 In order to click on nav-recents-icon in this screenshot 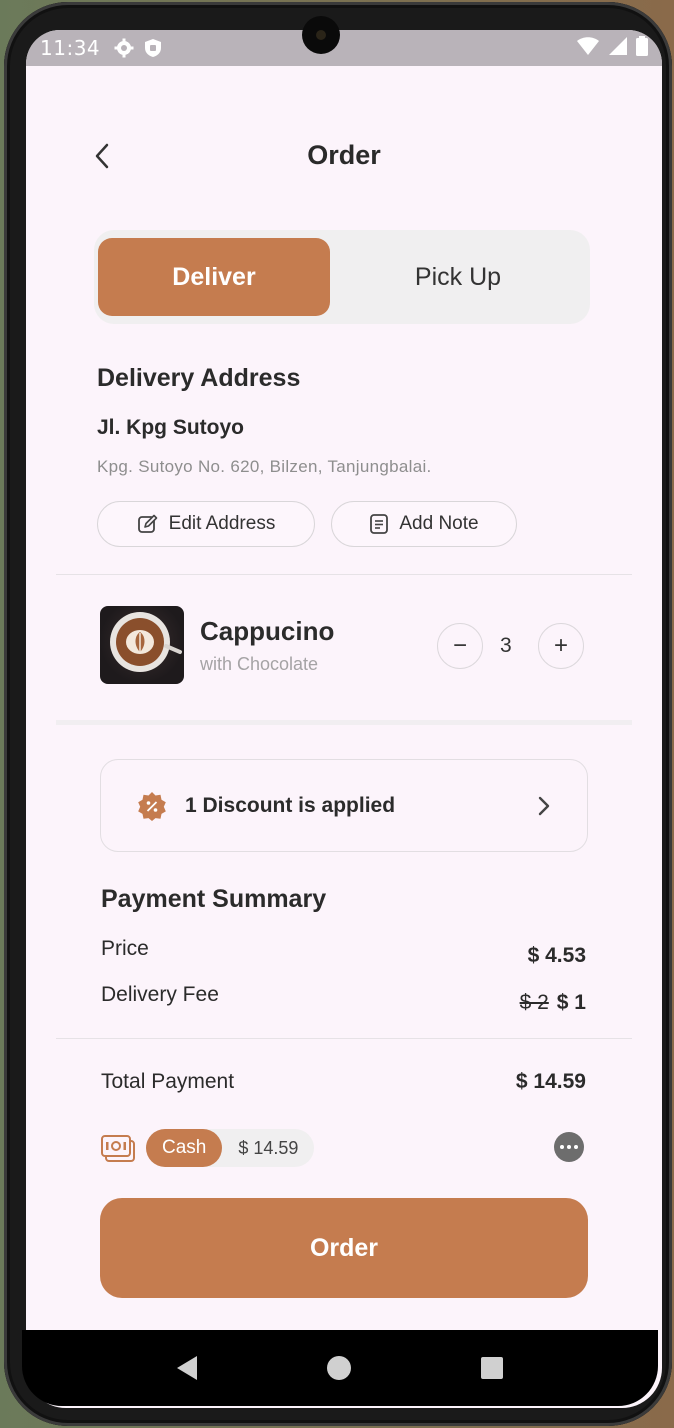, I will do `click(492, 1368)`.